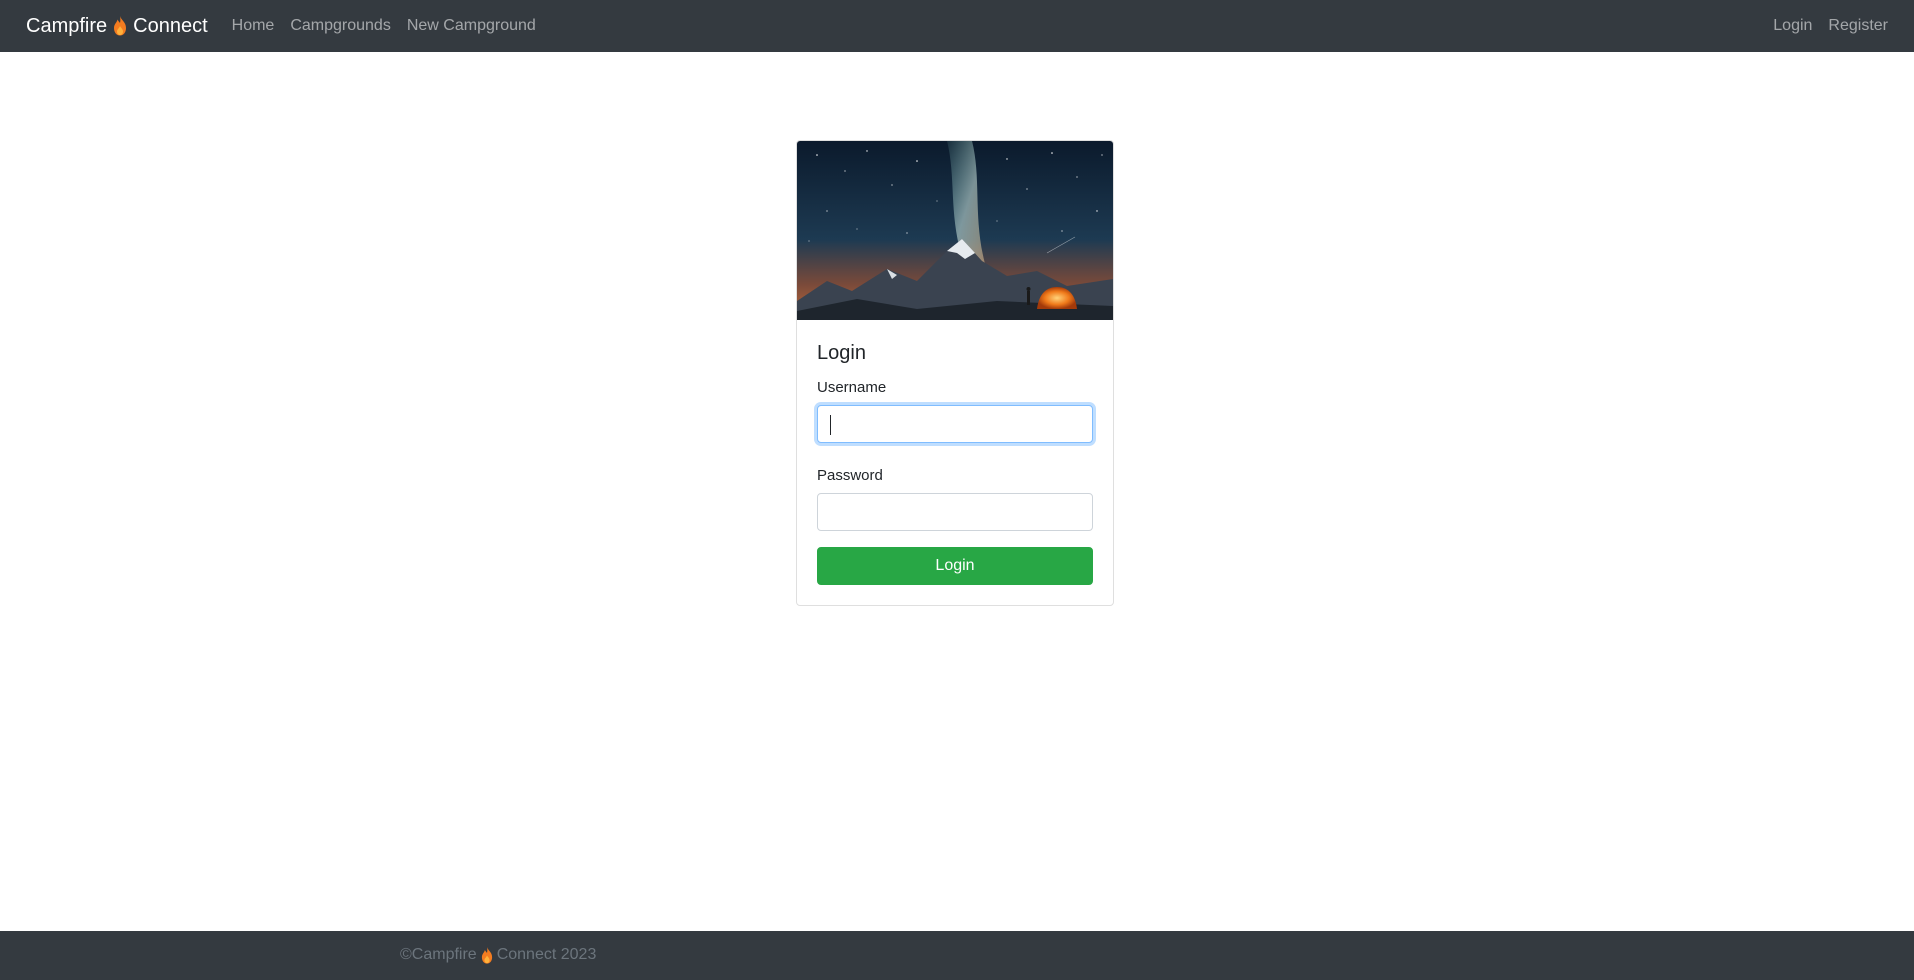 The width and height of the screenshot is (1914, 980). I want to click on text-caret, so click(830, 425).